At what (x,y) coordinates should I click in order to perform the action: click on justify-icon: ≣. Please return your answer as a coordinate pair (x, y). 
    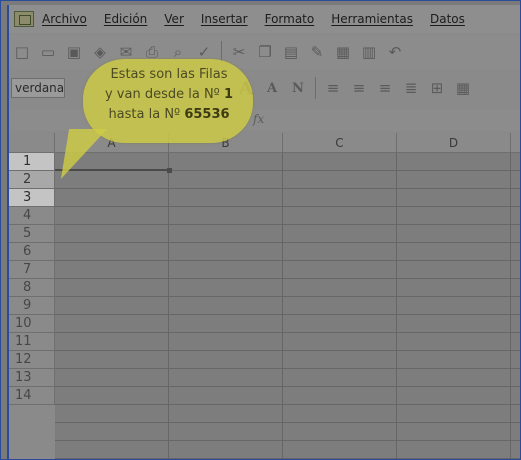
    Looking at the image, I should click on (411, 88).